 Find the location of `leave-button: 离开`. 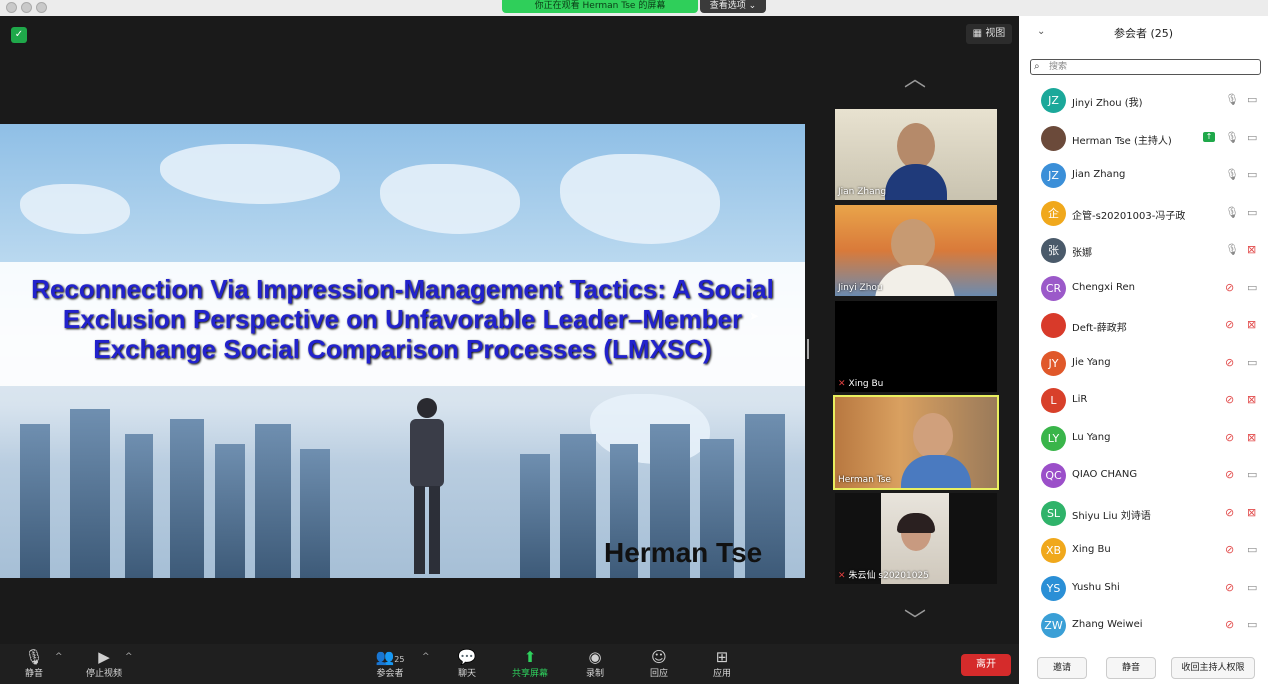

leave-button: 离开 is located at coordinates (986, 665).